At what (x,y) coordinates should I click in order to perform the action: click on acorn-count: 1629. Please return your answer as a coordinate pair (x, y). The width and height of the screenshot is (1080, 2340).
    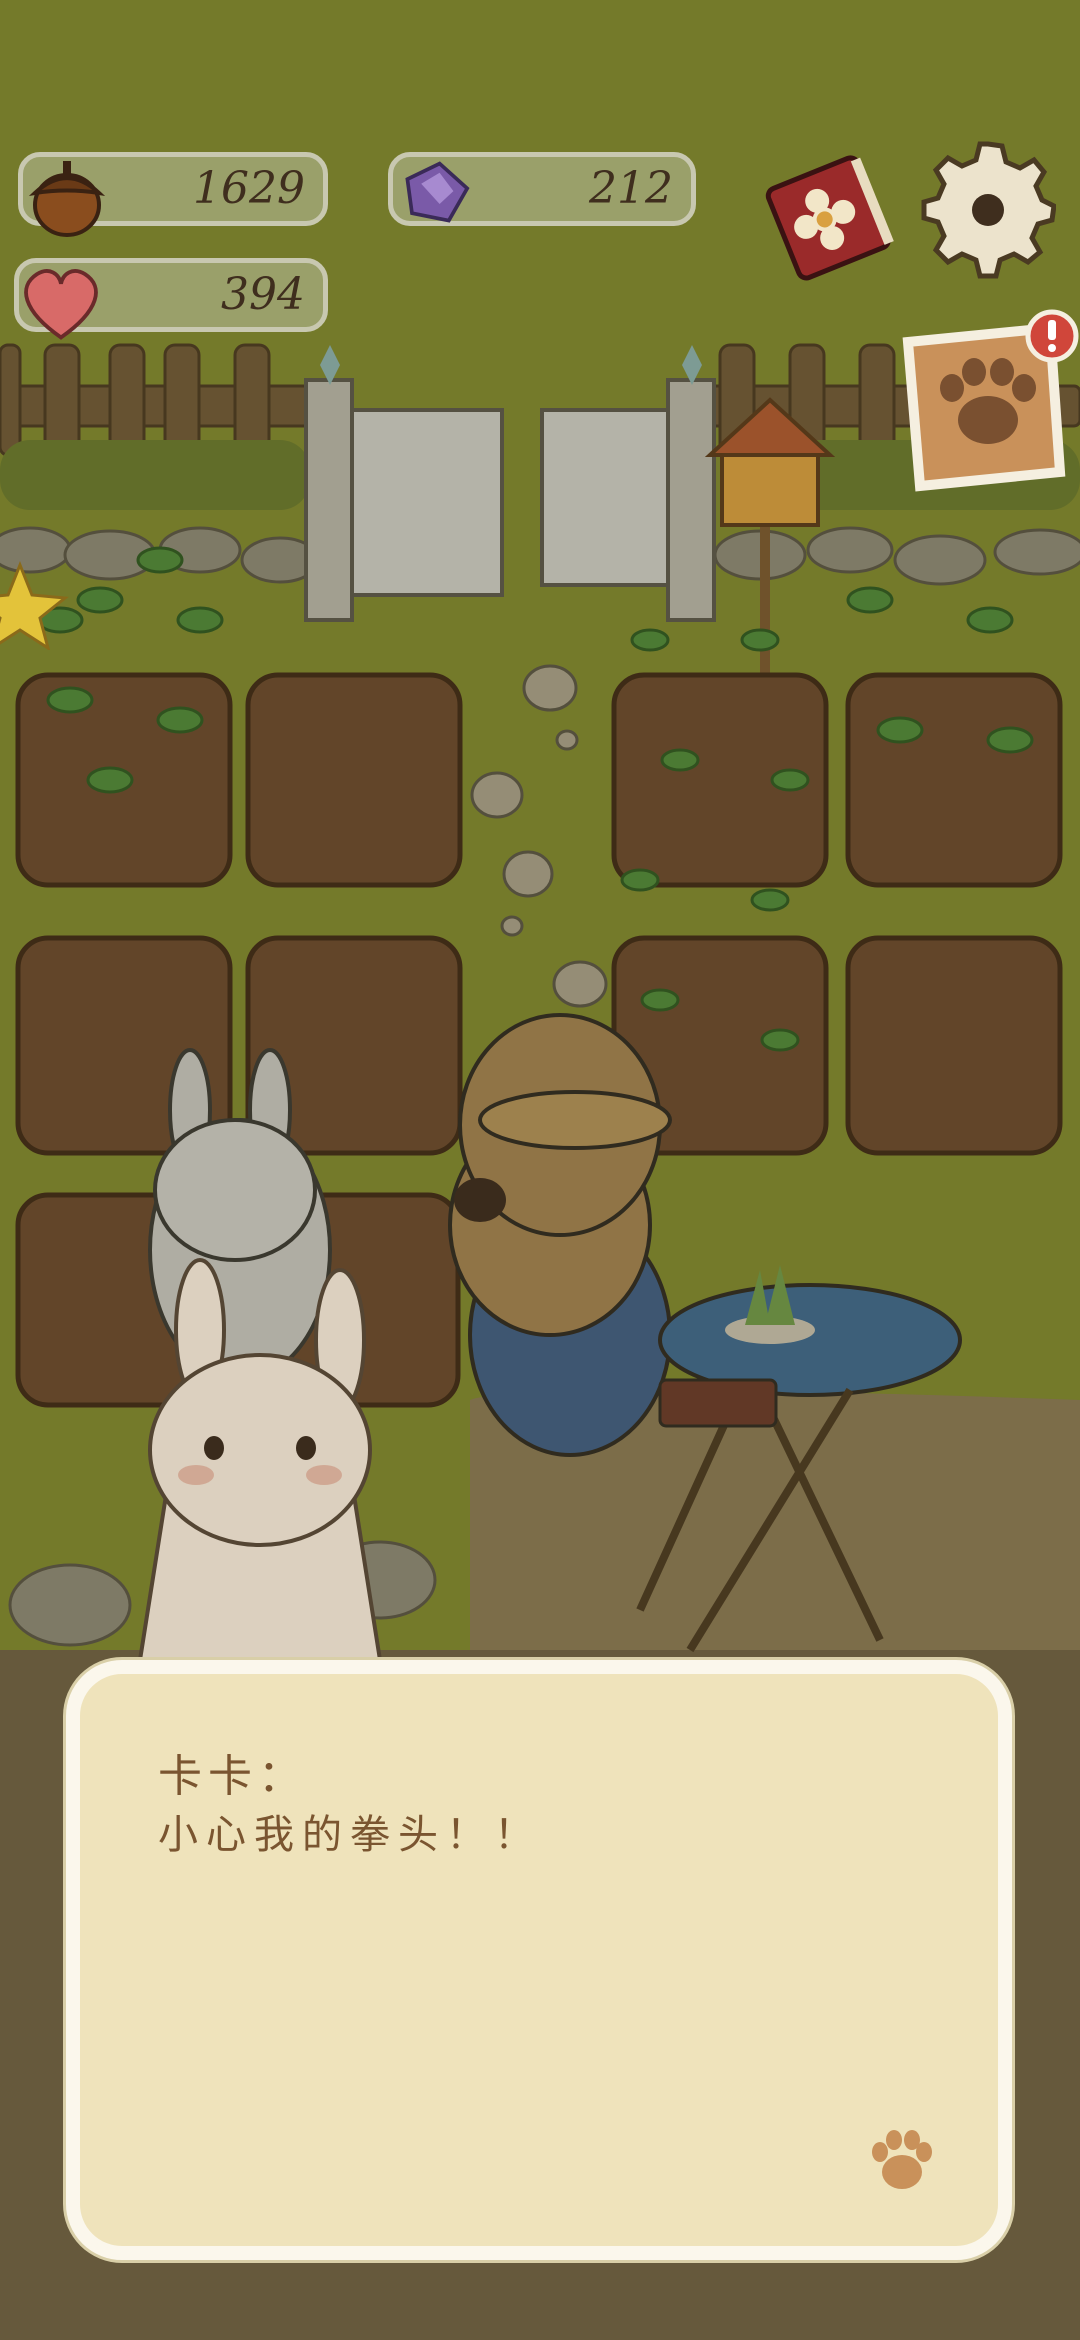
    Looking at the image, I should click on (249, 188).